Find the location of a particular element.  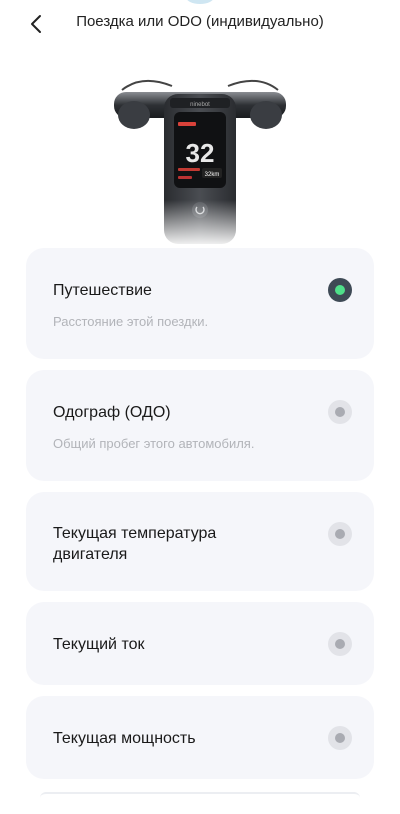

header: Поездка или ODO (индивидуально) is located at coordinates (200, 24).